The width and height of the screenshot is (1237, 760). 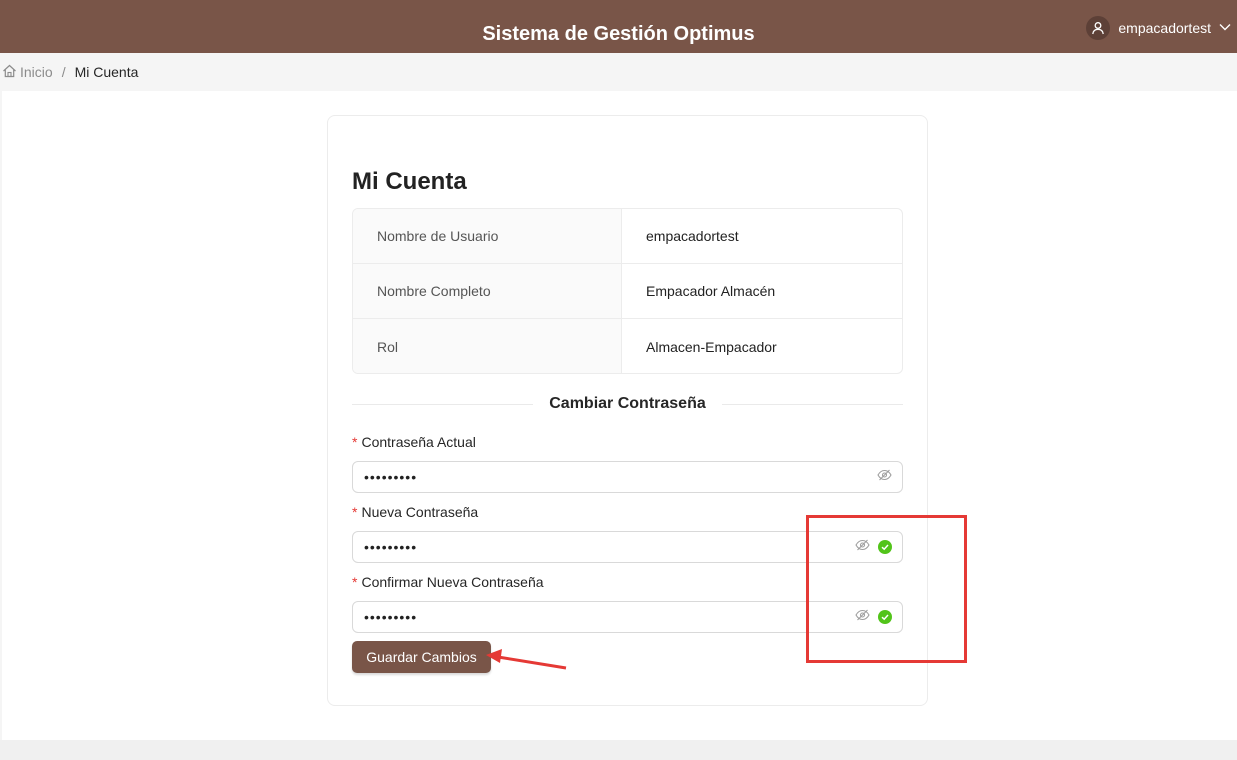 I want to click on table-row: Nombre de Usuario empacadortest, so click(x=627, y=236).